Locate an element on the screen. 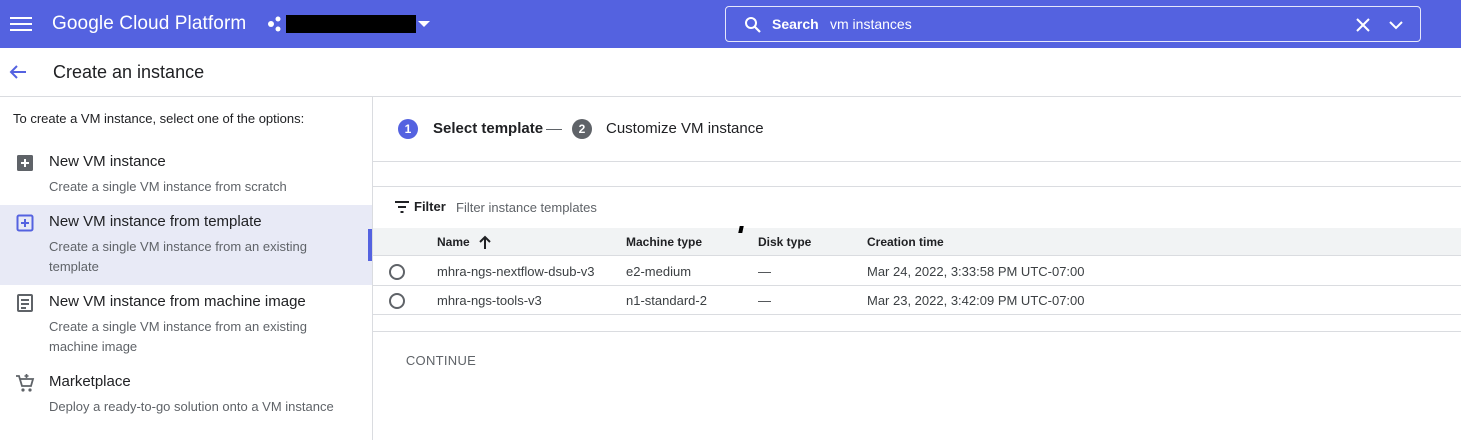 The image size is (1461, 440). cart-icon is located at coordinates (25, 383).